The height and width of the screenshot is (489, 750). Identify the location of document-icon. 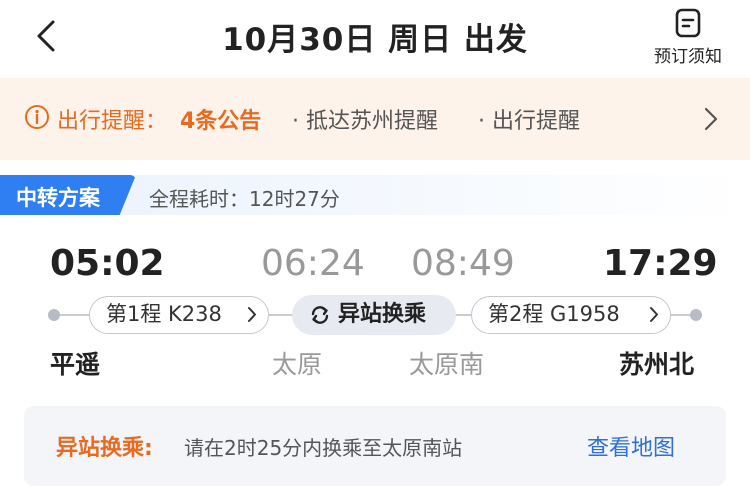
(688, 23).